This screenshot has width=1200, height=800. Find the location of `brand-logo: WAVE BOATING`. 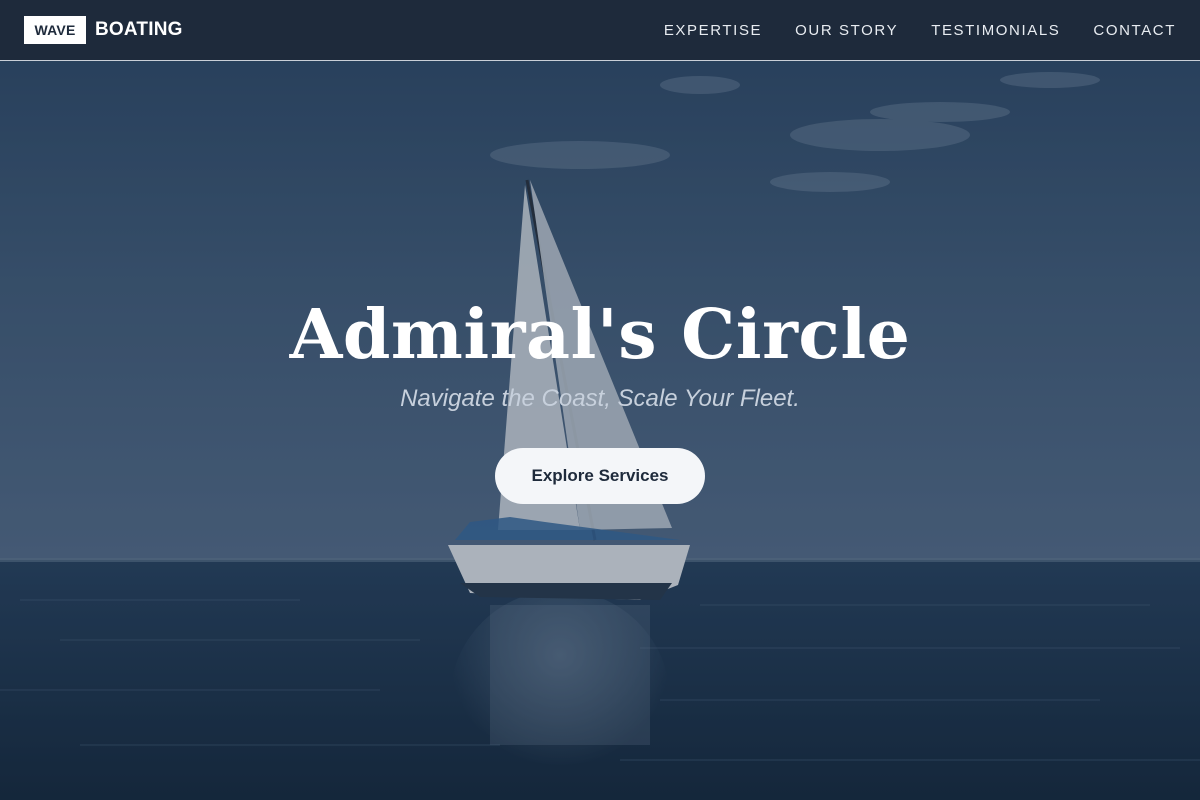

brand-logo: WAVE BOATING is located at coordinates (103, 30).